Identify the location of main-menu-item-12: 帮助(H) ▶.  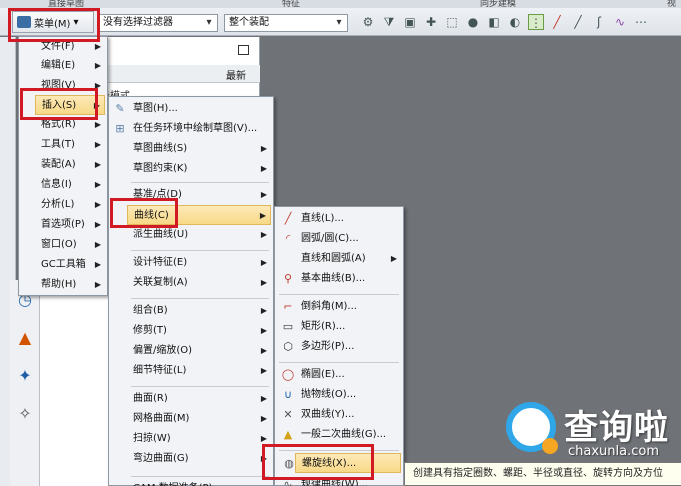
(73, 285).